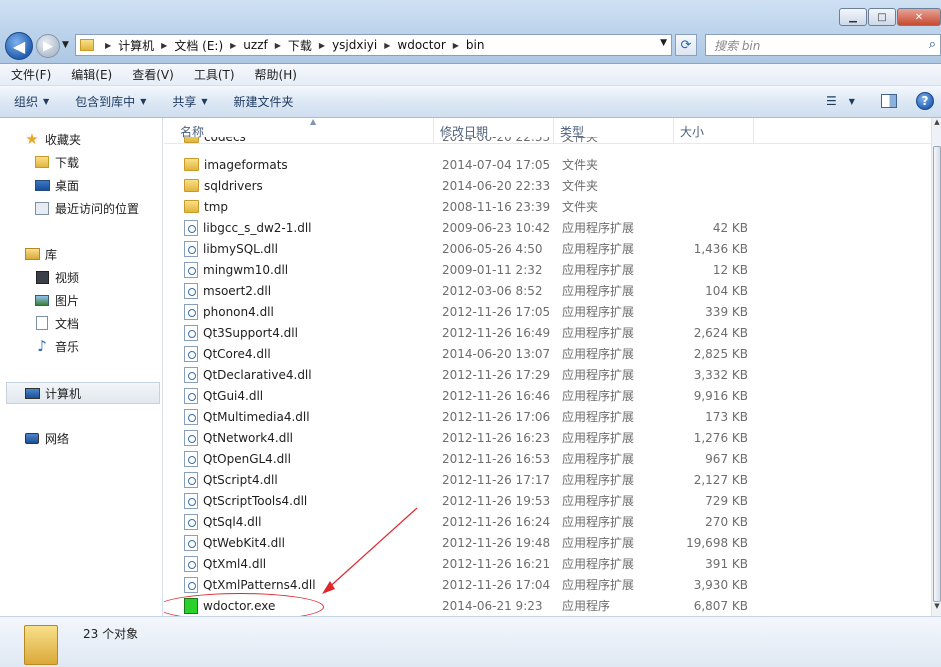 This screenshot has width=941, height=667. What do you see at coordinates (244, 604) in the screenshot?
I see `annotation-highlight-ellipse` at bounding box center [244, 604].